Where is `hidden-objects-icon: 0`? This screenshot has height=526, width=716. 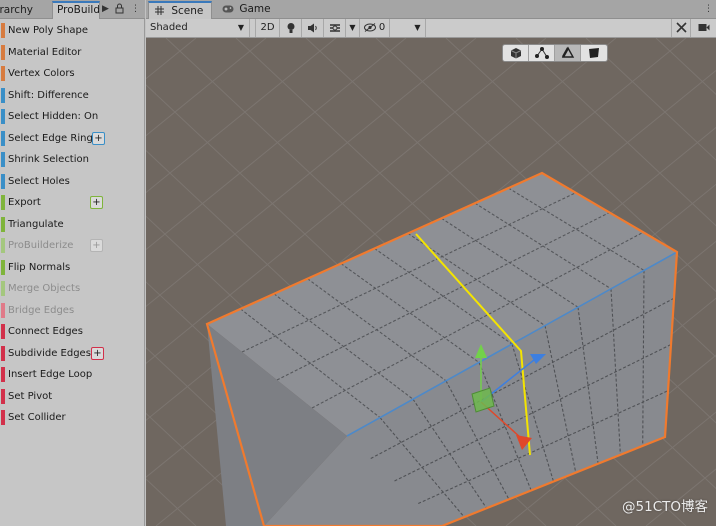 hidden-objects-icon: 0 is located at coordinates (375, 28).